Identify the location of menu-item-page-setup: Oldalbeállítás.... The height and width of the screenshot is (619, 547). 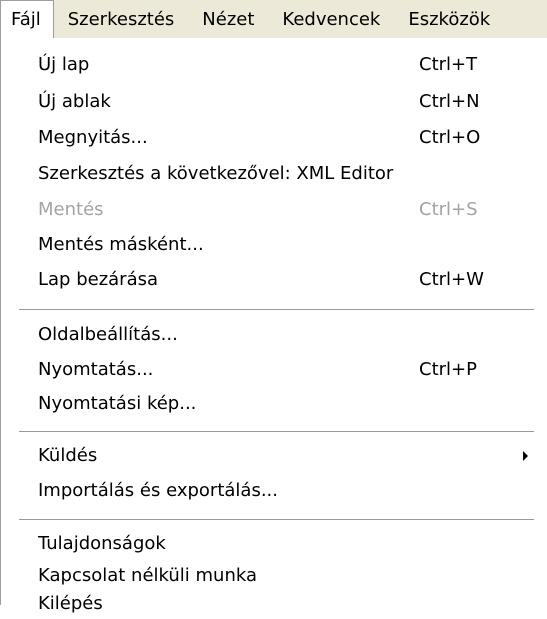
(274, 335).